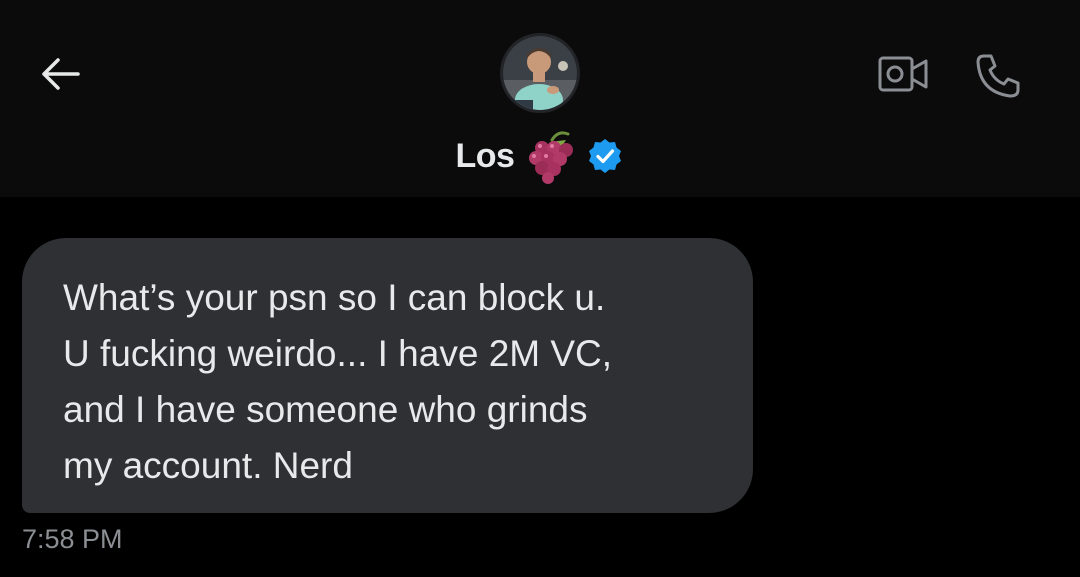 The height and width of the screenshot is (577, 1080). I want to click on phone-icon, so click(998, 76).